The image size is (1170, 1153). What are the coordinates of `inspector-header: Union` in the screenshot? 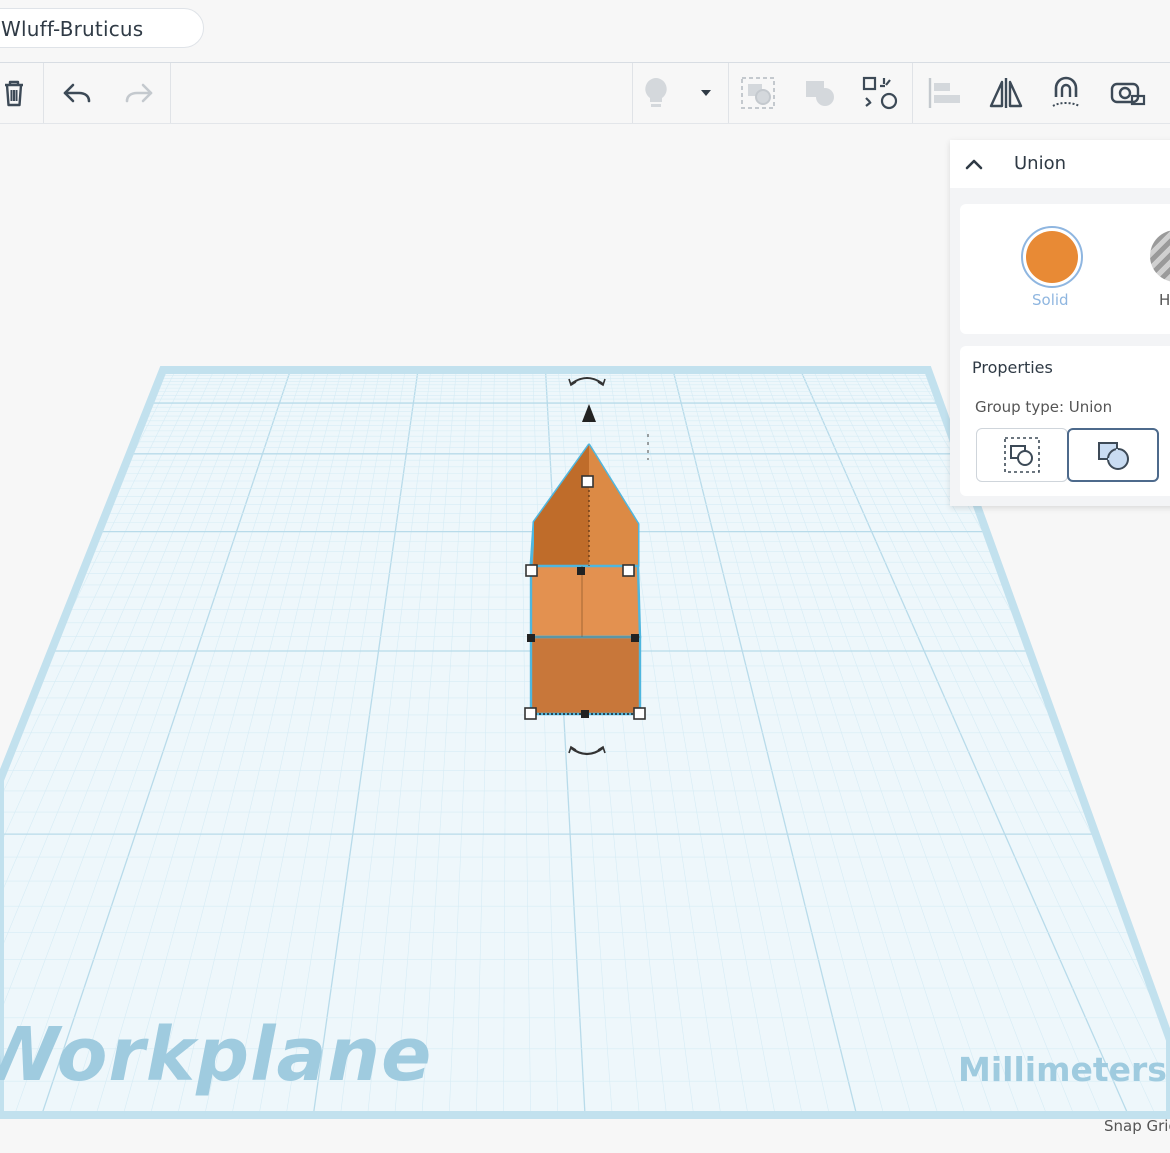 It's located at (1060, 164).